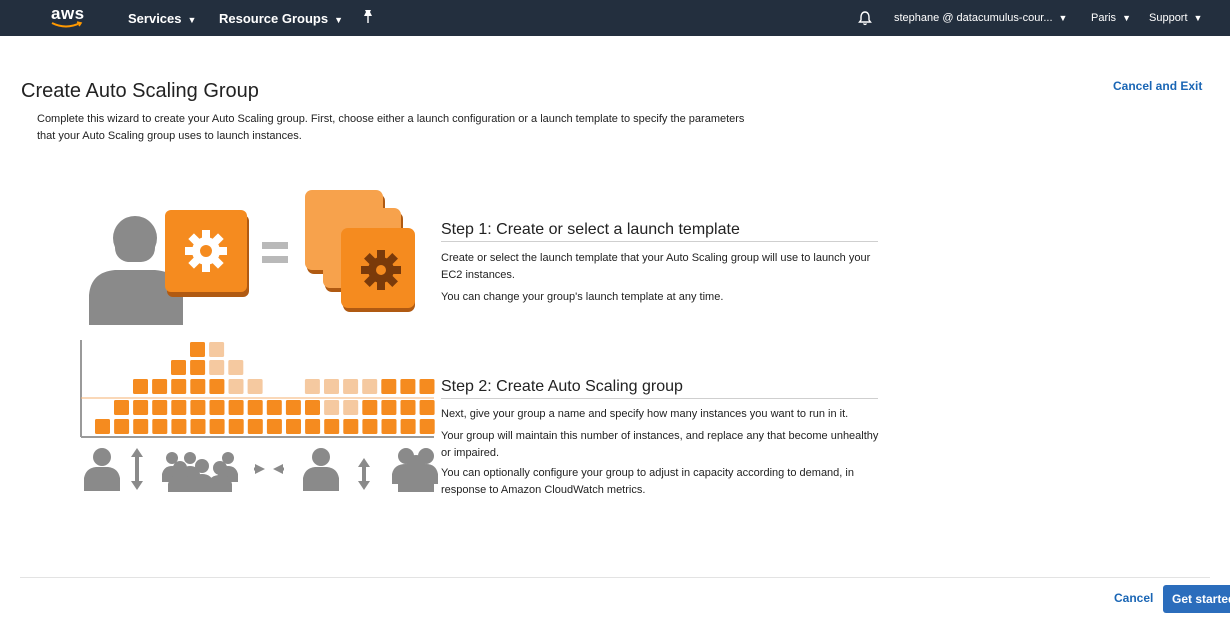 Image resolution: width=1230 pixels, height=620 pixels. I want to click on region-menu: Paris ▼, so click(1111, 18).